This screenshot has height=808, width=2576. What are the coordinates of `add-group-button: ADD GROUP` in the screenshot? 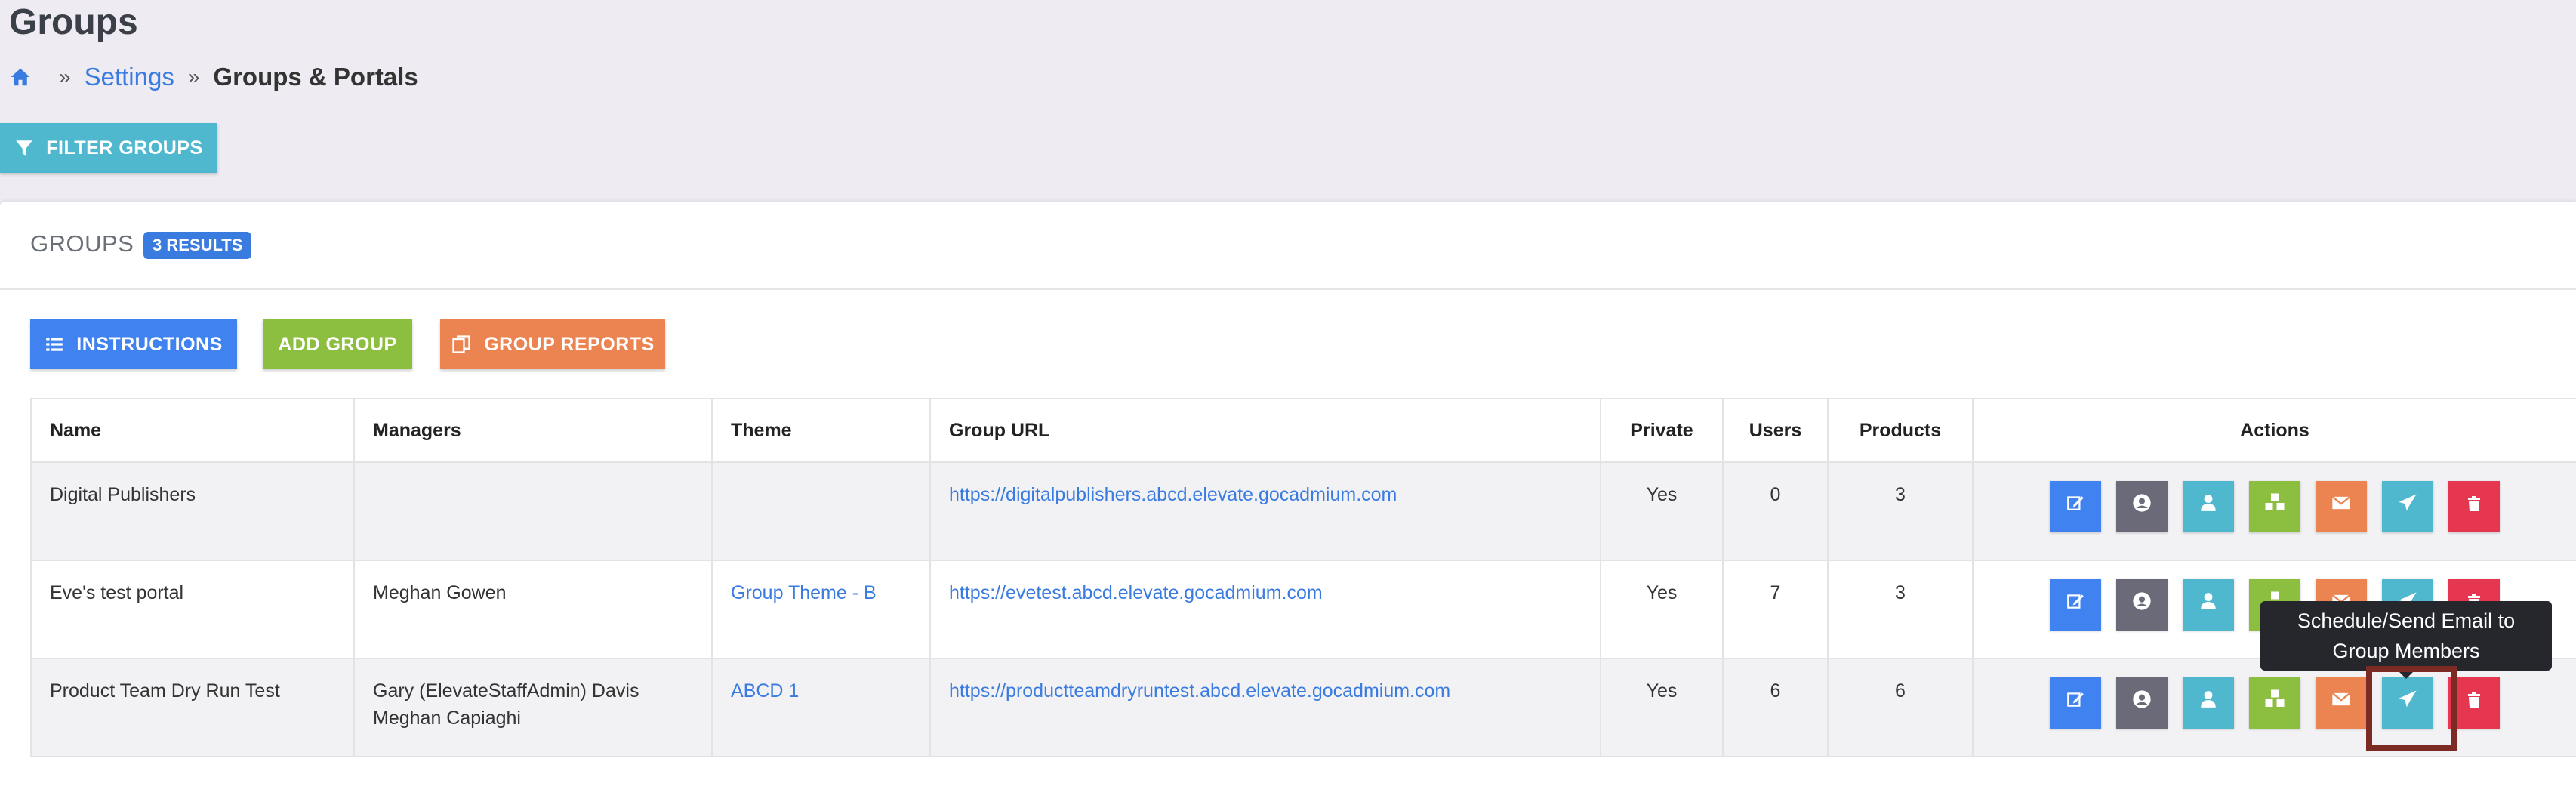 It's located at (337, 344).